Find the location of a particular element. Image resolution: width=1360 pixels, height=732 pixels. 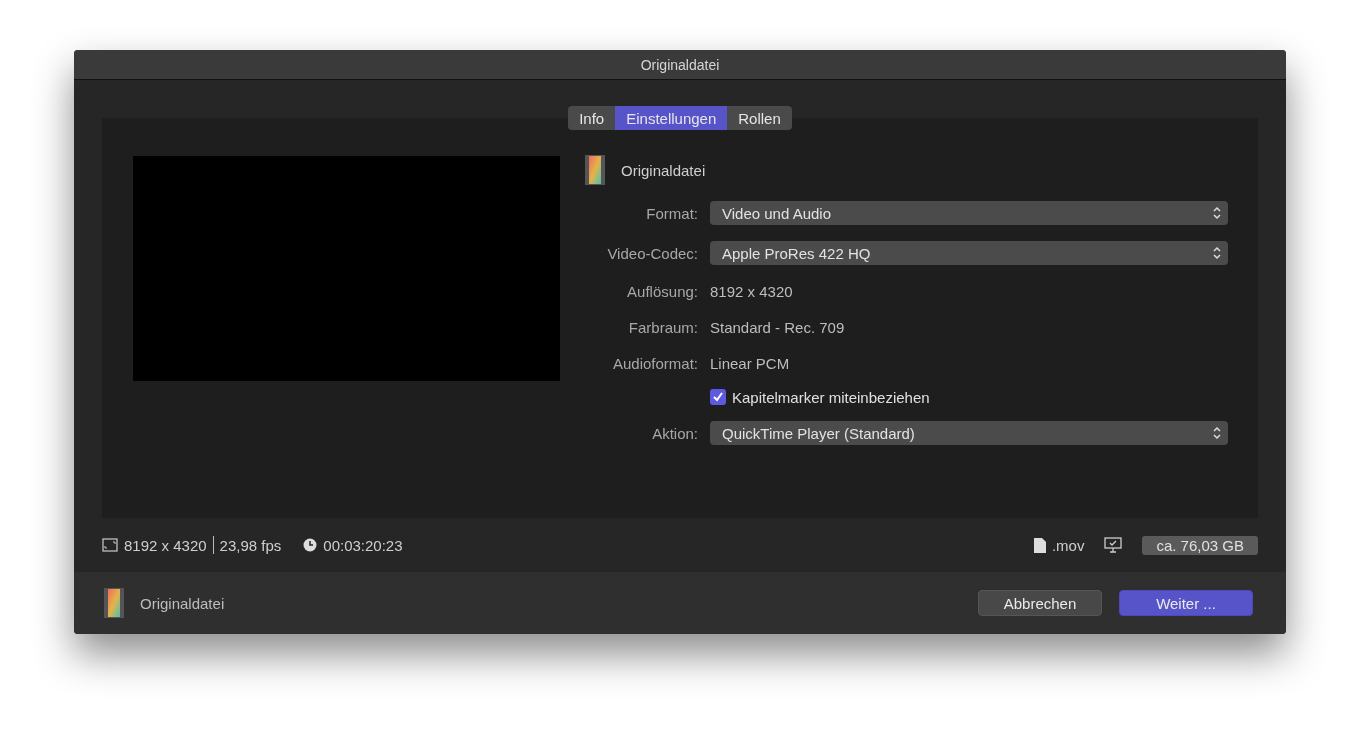

tab: Rollen is located at coordinates (759, 118).